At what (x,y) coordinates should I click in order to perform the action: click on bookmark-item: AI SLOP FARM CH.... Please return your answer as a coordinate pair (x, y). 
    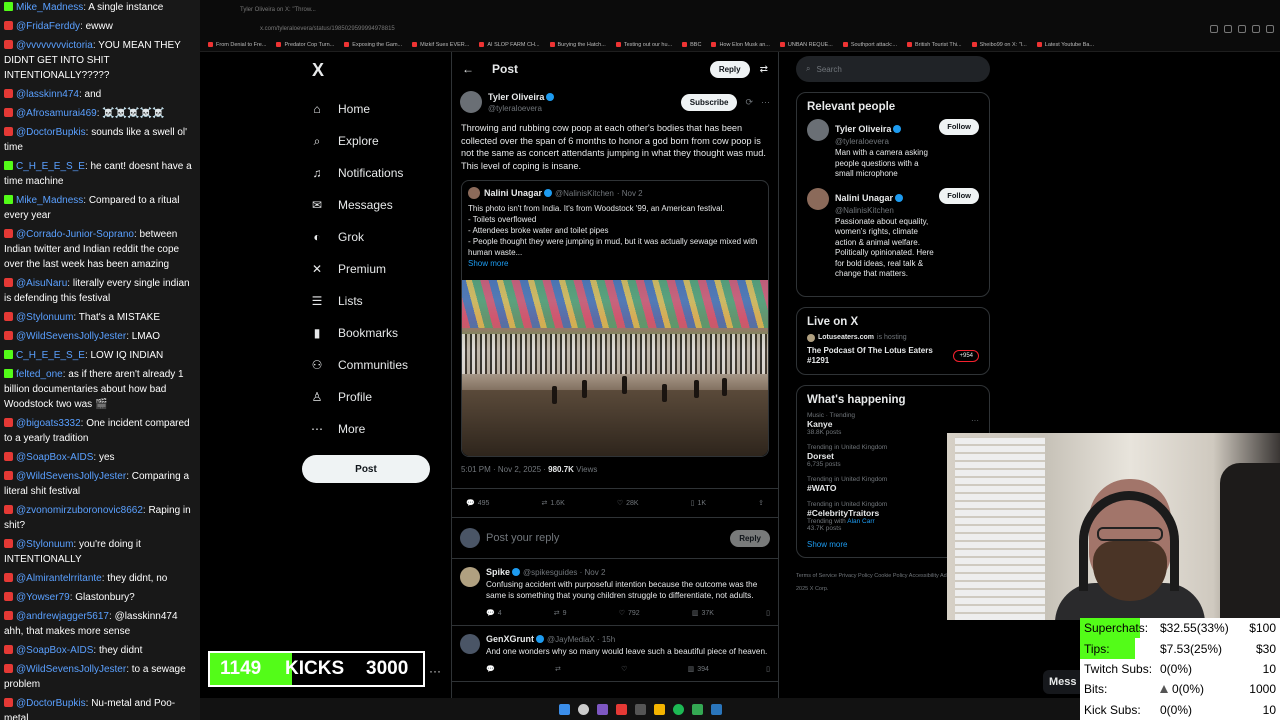
    Looking at the image, I should click on (509, 45).